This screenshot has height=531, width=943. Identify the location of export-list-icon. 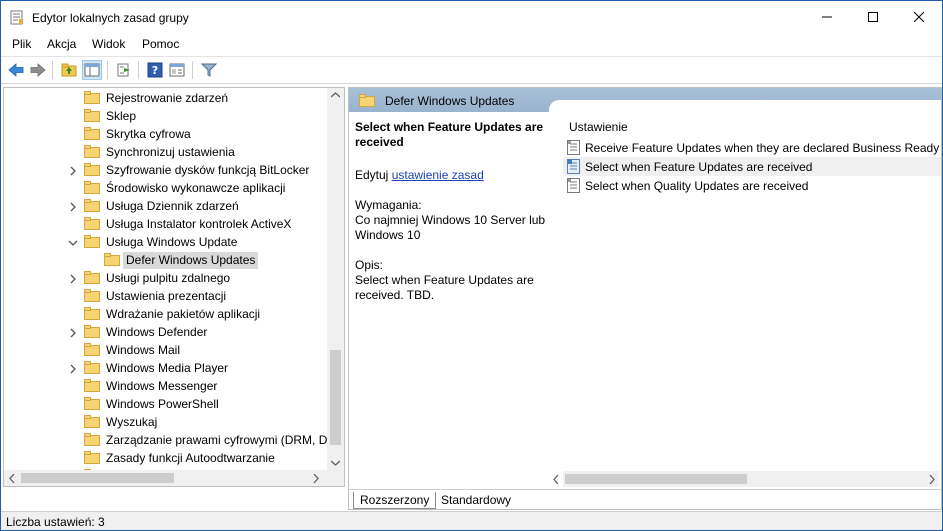
(123, 70).